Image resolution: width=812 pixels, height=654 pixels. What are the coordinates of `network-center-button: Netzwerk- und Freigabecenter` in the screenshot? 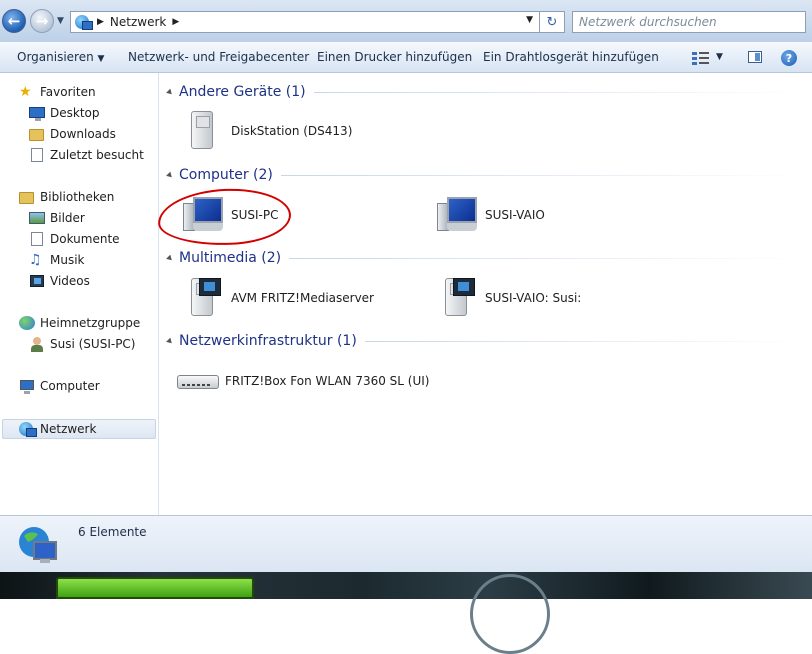 It's located at (218, 57).